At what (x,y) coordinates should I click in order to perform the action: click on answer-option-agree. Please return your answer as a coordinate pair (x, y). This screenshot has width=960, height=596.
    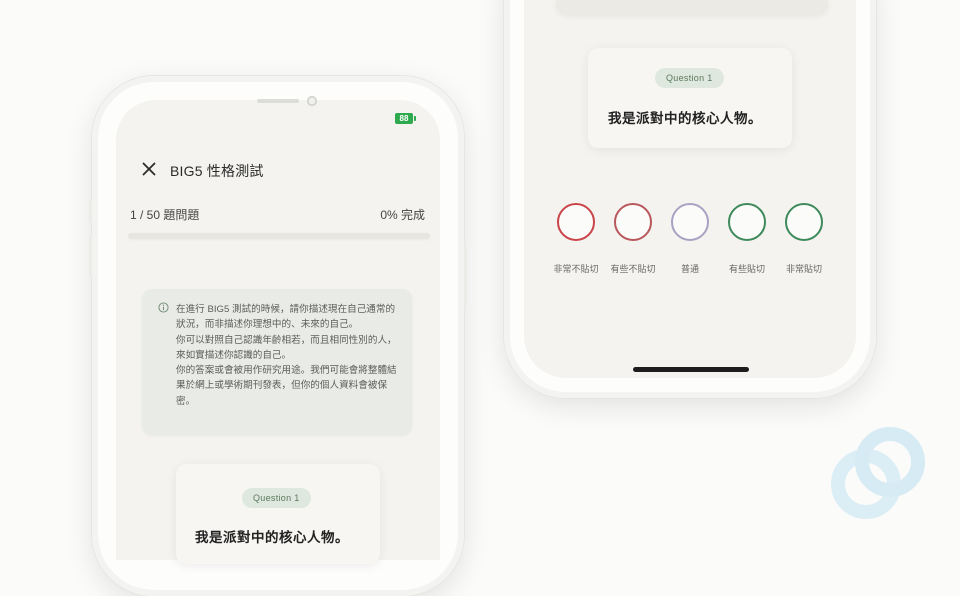
    Looking at the image, I should click on (747, 222).